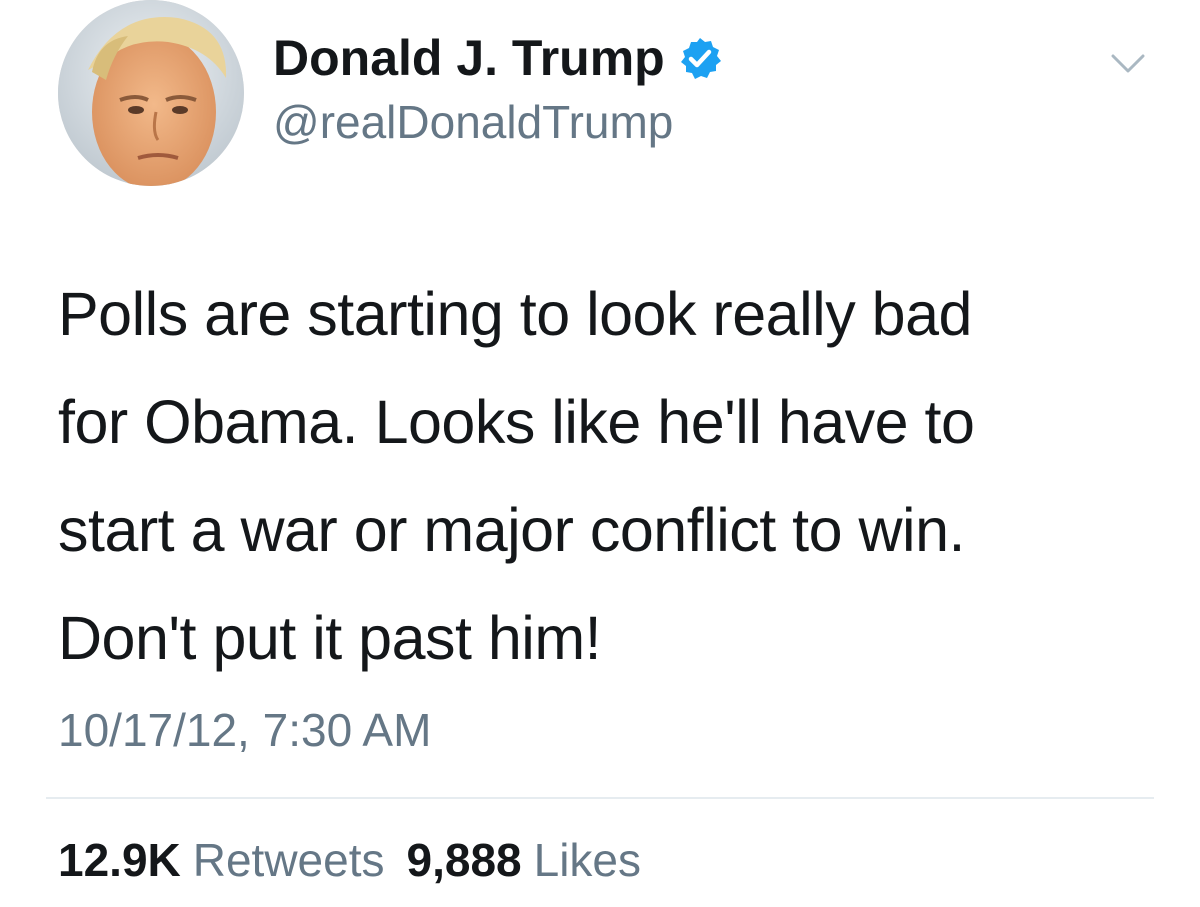 The width and height of the screenshot is (1200, 907). What do you see at coordinates (464, 860) in the screenshot?
I see `likes-count: 9,888` at bounding box center [464, 860].